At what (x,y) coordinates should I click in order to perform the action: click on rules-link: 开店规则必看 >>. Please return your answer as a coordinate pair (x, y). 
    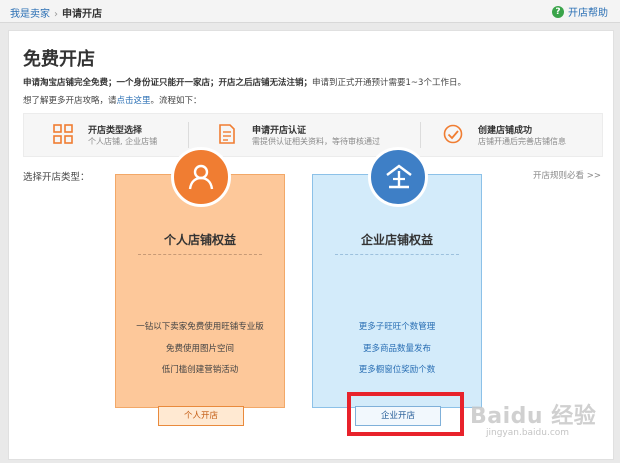
    Looking at the image, I should click on (567, 175).